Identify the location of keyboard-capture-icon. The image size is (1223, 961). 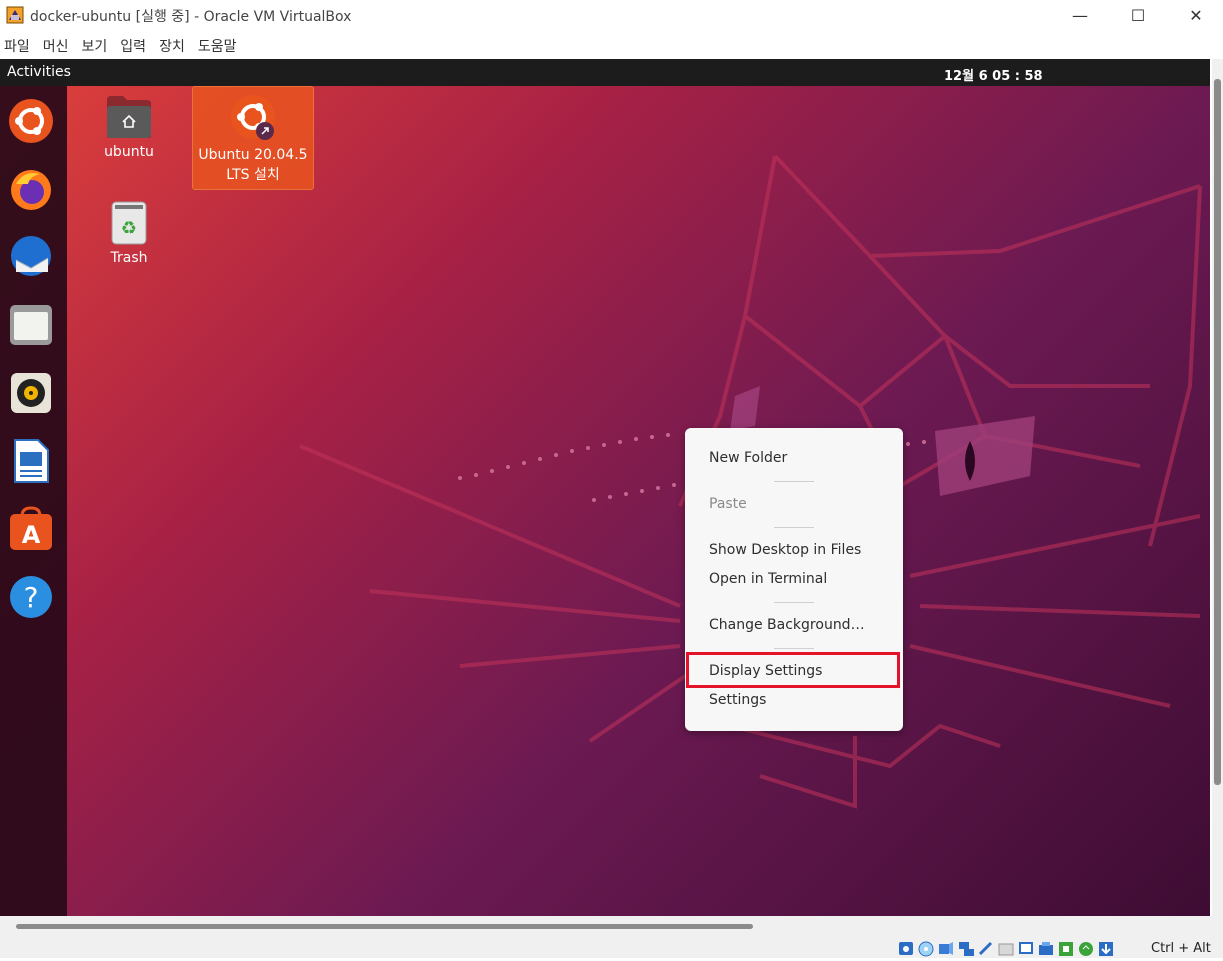
(1106, 948).